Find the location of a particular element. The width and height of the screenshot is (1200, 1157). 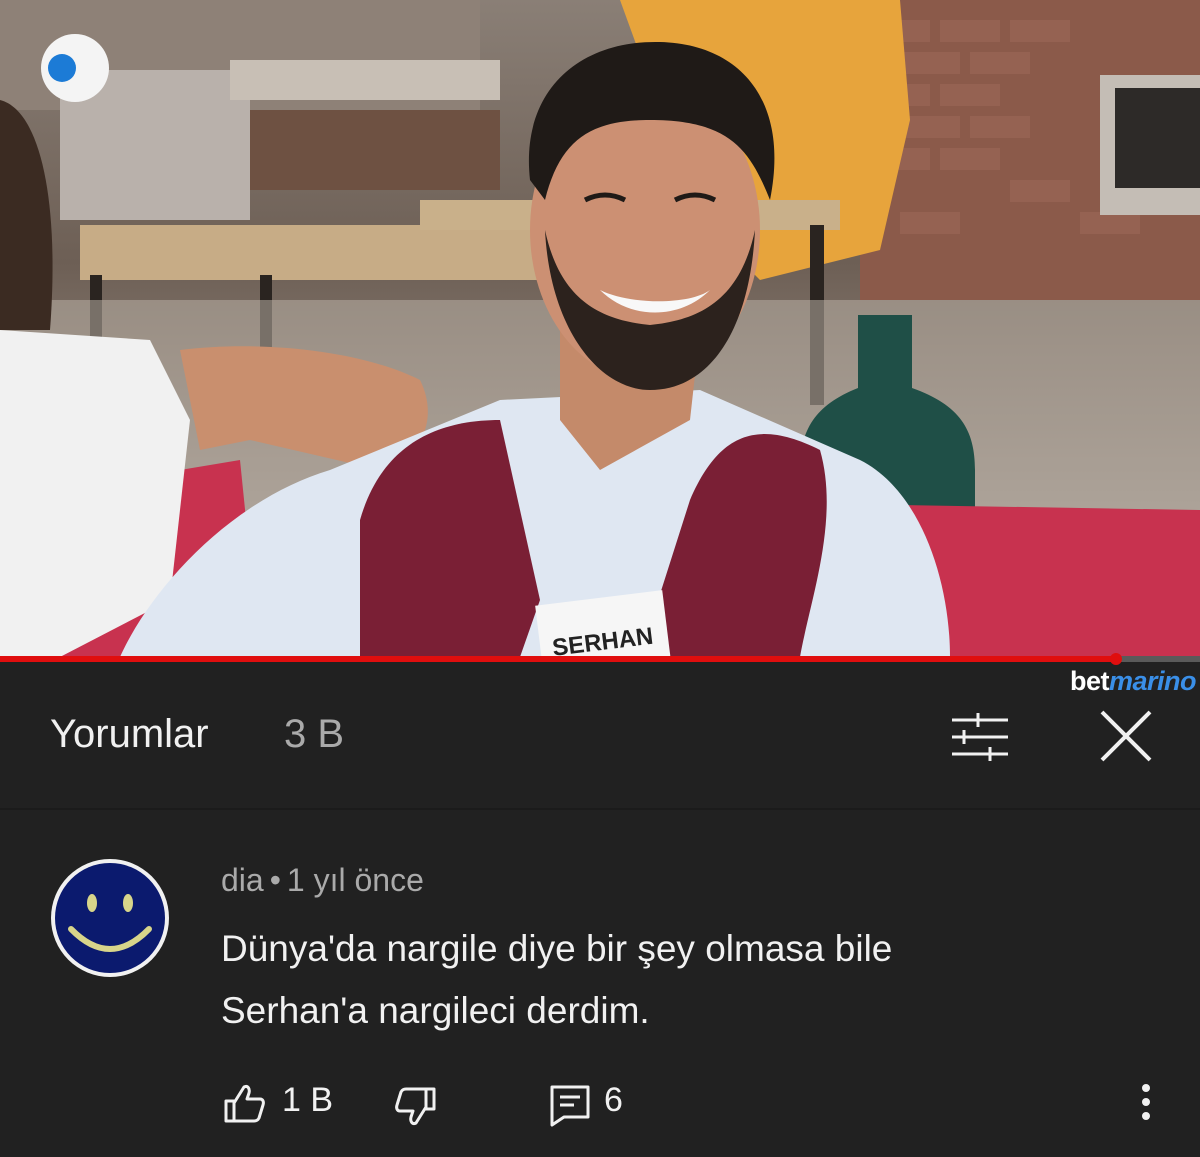

comment-text-line2: Serhan'a nargileci derdim. is located at coordinates (435, 1010).